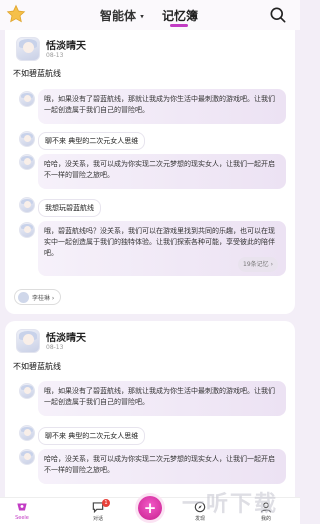 Image resolution: width=320 pixels, height=524 pixels. Describe the element at coordinates (22, 518) in the screenshot. I see `nav-seele-label: Seele` at that location.